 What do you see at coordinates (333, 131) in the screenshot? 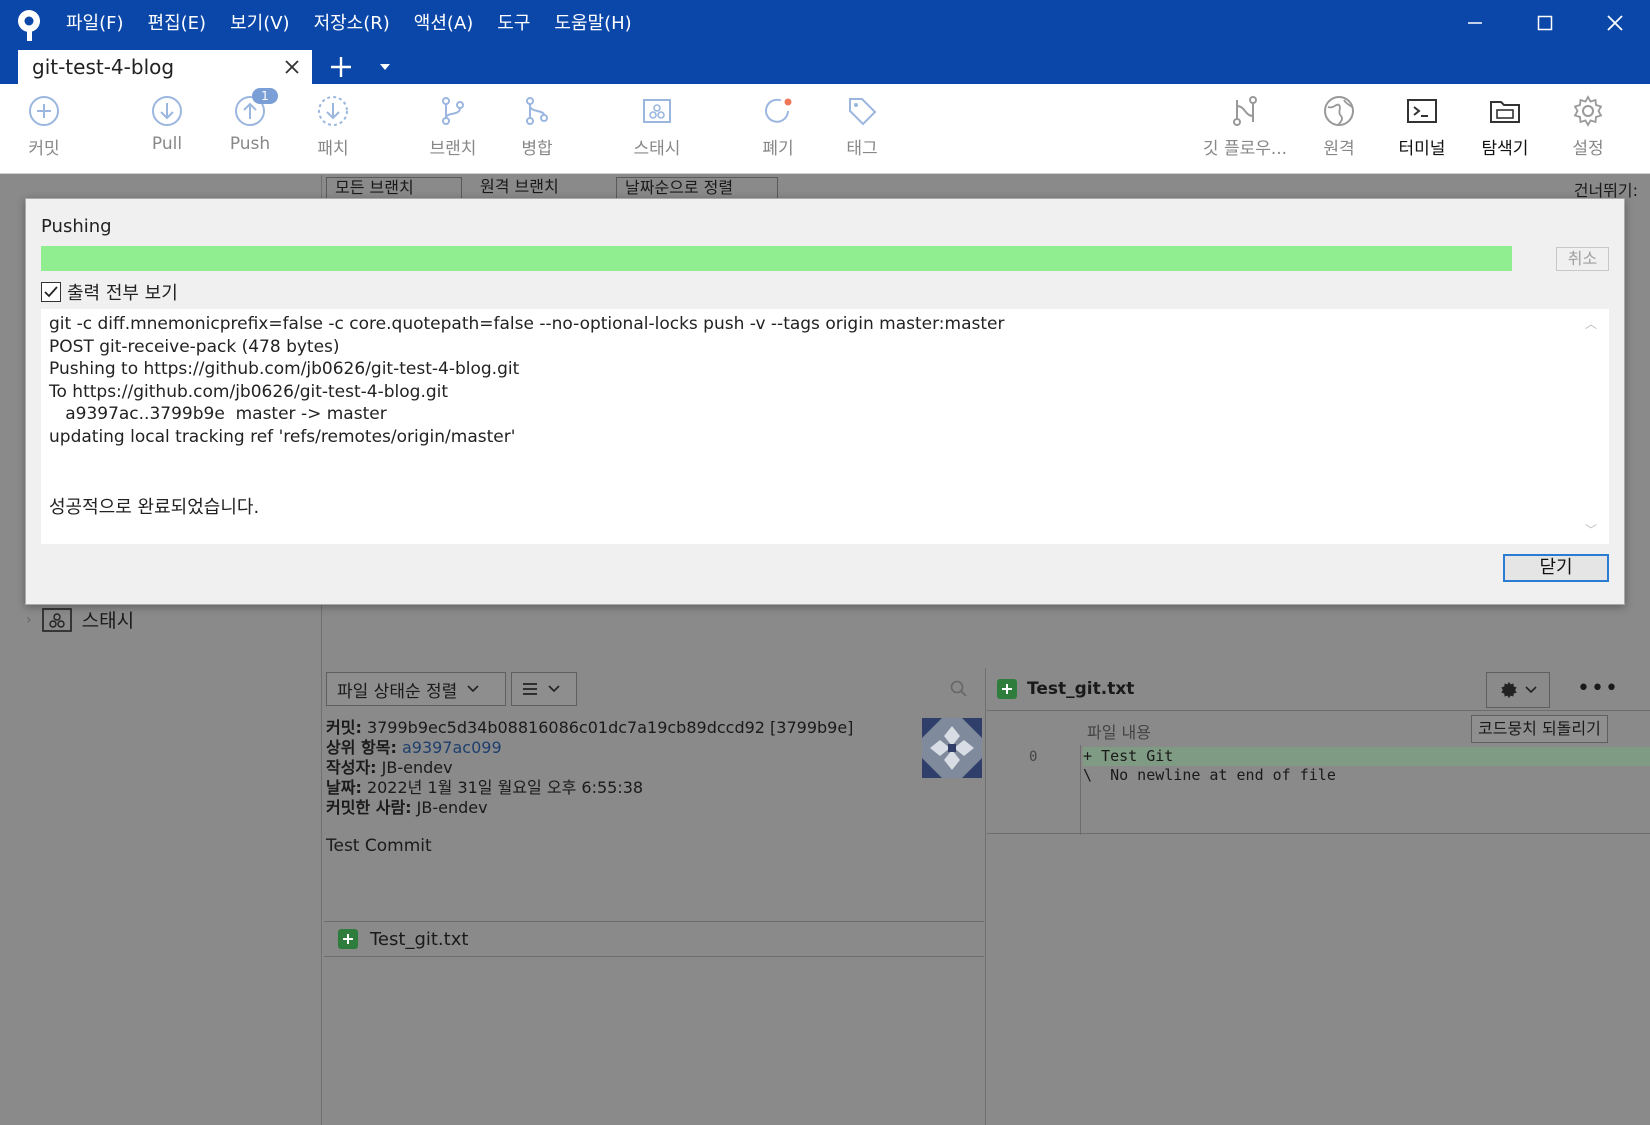
I see `patch-button: 패치` at bounding box center [333, 131].